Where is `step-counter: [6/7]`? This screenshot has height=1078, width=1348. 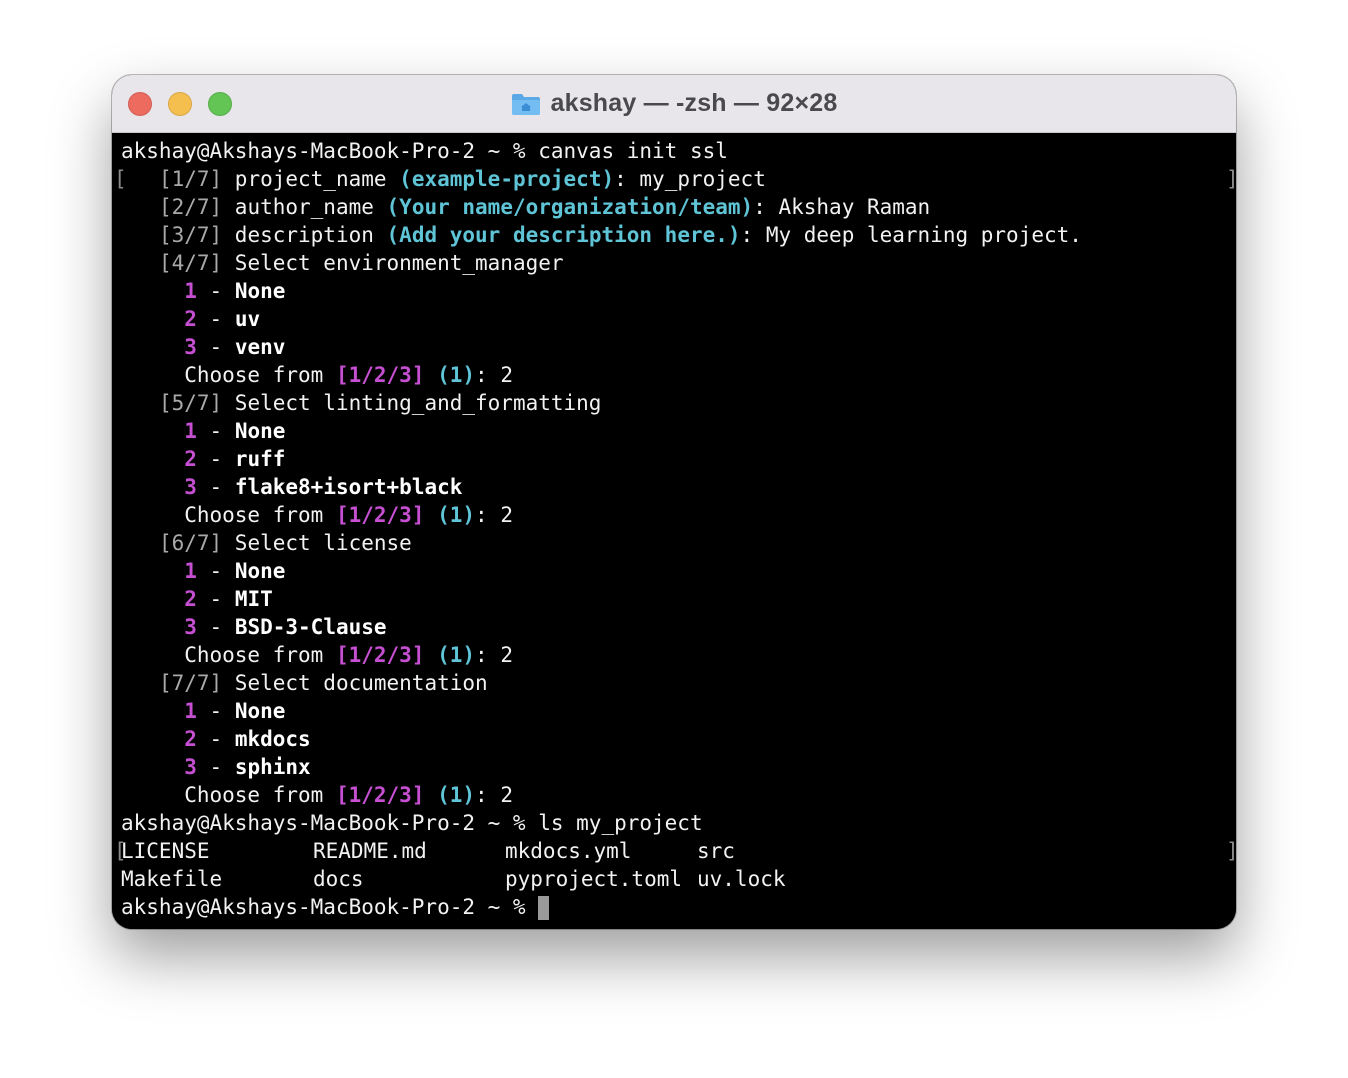 step-counter: [6/7] is located at coordinates (190, 543).